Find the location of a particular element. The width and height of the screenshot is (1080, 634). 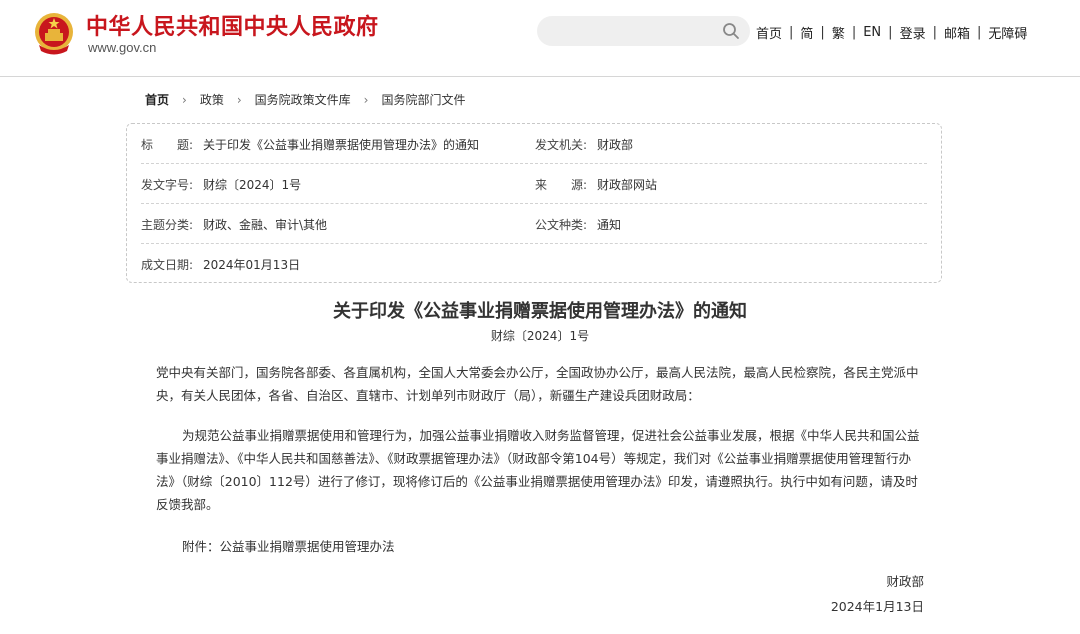

info-row-title: 标 题: 关于印发《公益事业捐赠票据使用管理办法》的通知 发文机关: 财政部 is located at coordinates (534, 144).